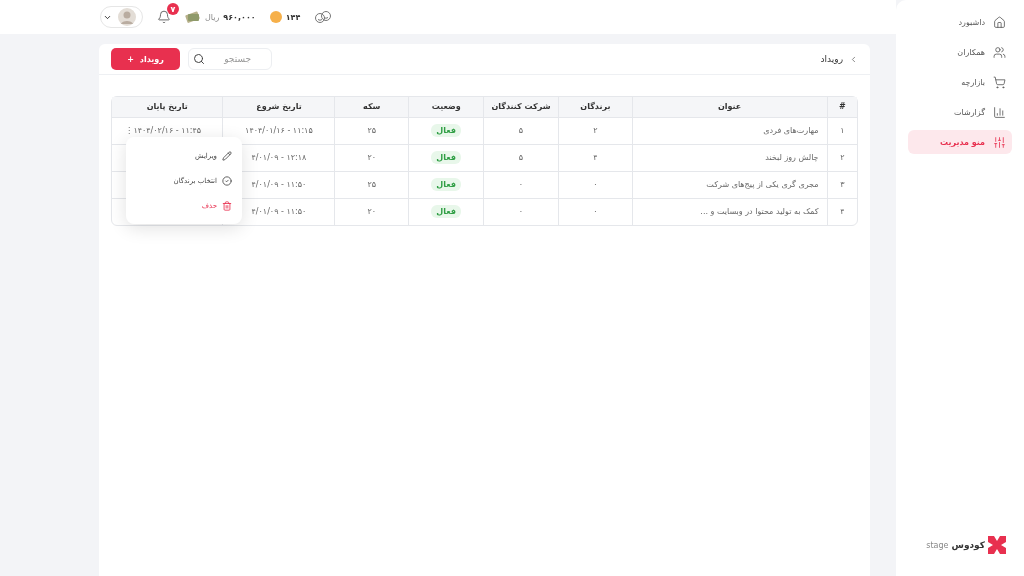 This screenshot has width=1024, height=576. Describe the element at coordinates (960, 142) in the screenshot. I see `sidebar-item: منو مدیریت` at that location.